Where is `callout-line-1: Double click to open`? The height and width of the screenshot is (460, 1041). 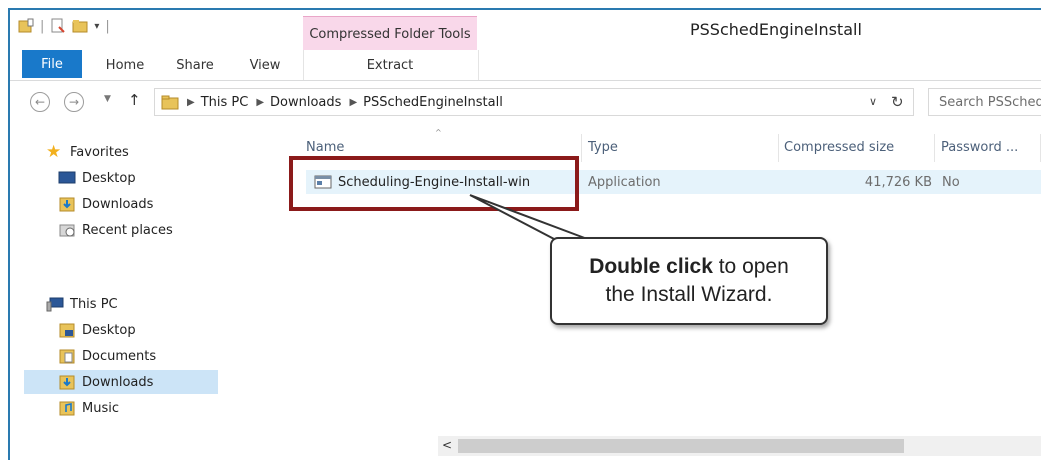
callout-line-1: Double click to open is located at coordinates (689, 267).